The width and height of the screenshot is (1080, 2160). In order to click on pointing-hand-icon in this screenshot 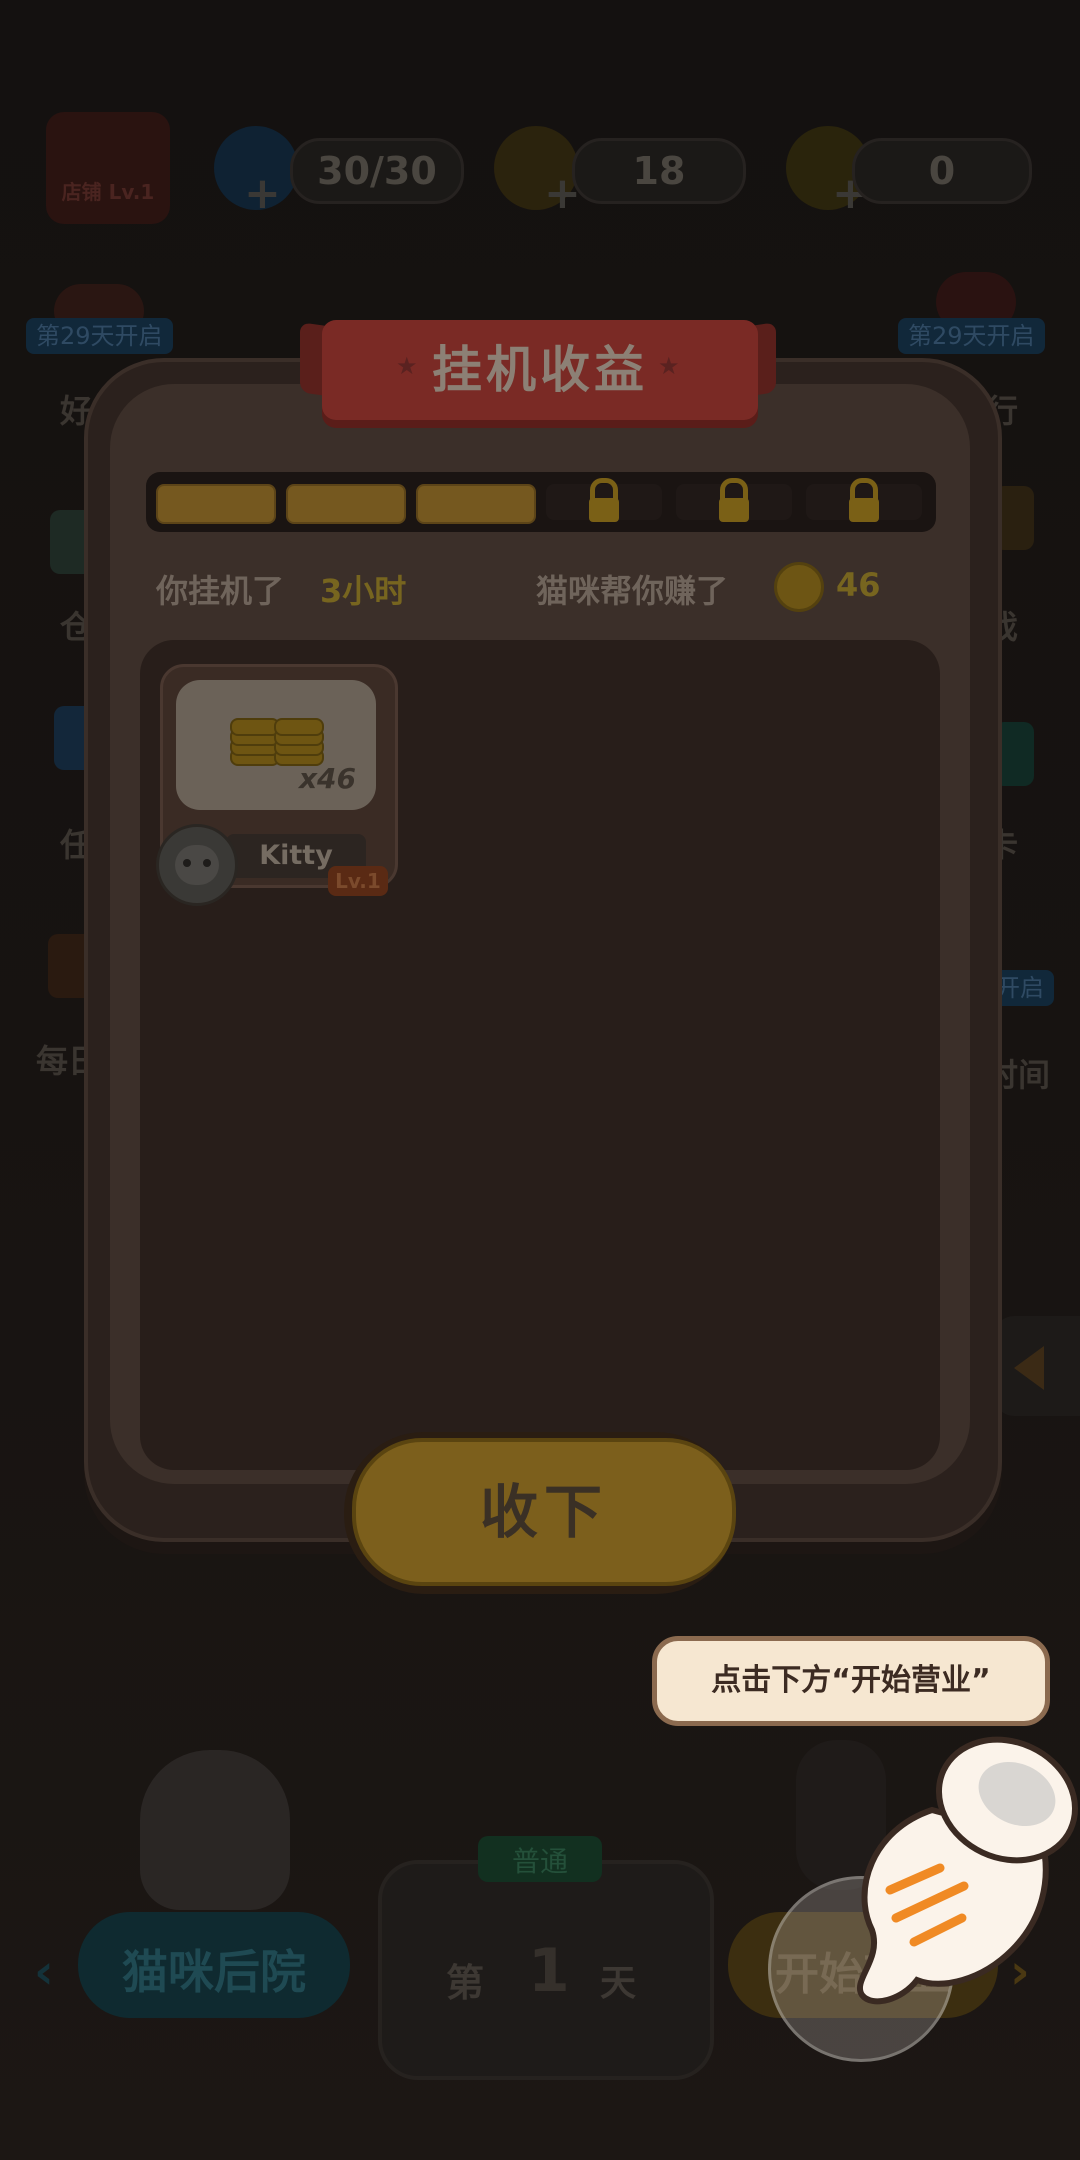, I will do `click(968, 1870)`.